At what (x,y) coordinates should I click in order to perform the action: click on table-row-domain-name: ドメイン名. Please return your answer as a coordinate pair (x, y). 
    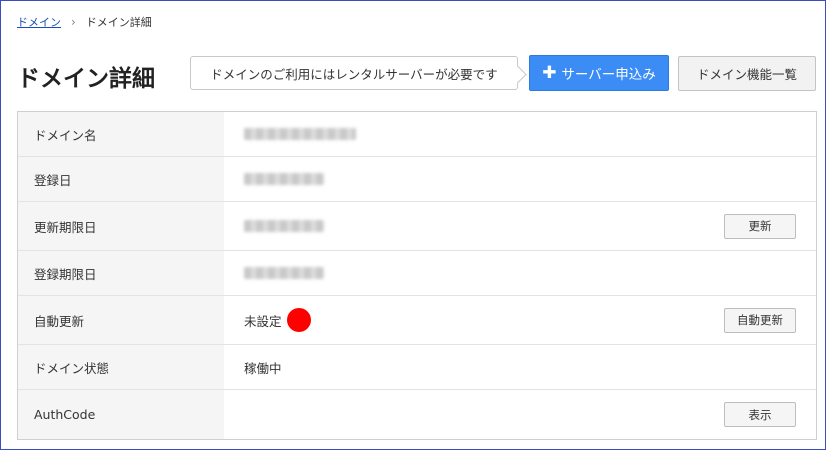
    Looking at the image, I should click on (417, 134).